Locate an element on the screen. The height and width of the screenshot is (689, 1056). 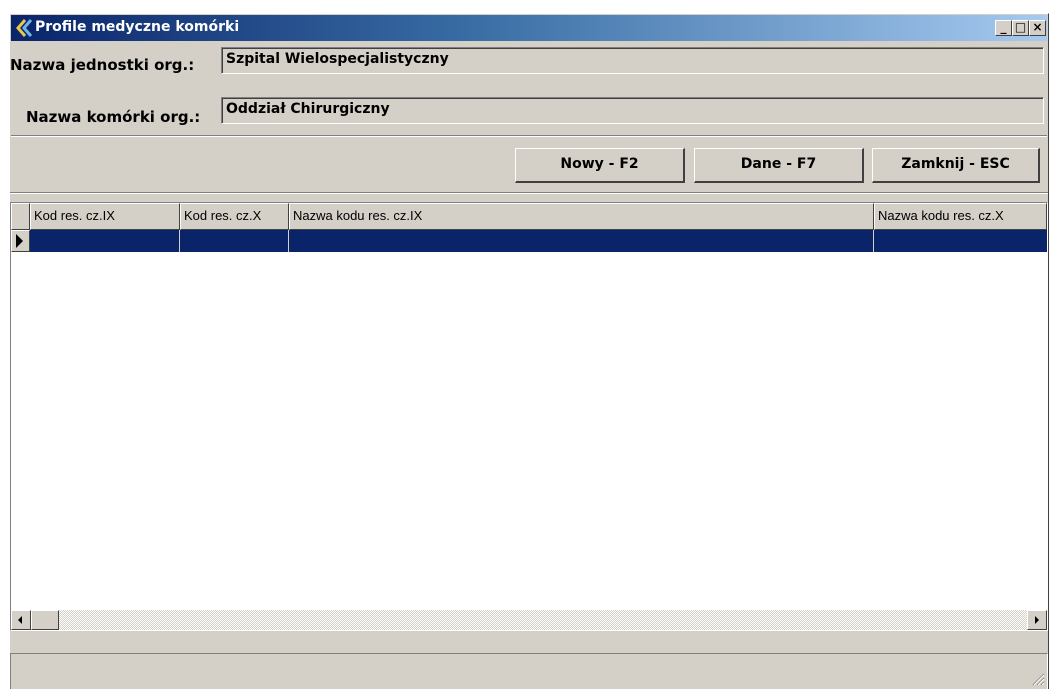
form-divider is located at coordinates (529, 136).